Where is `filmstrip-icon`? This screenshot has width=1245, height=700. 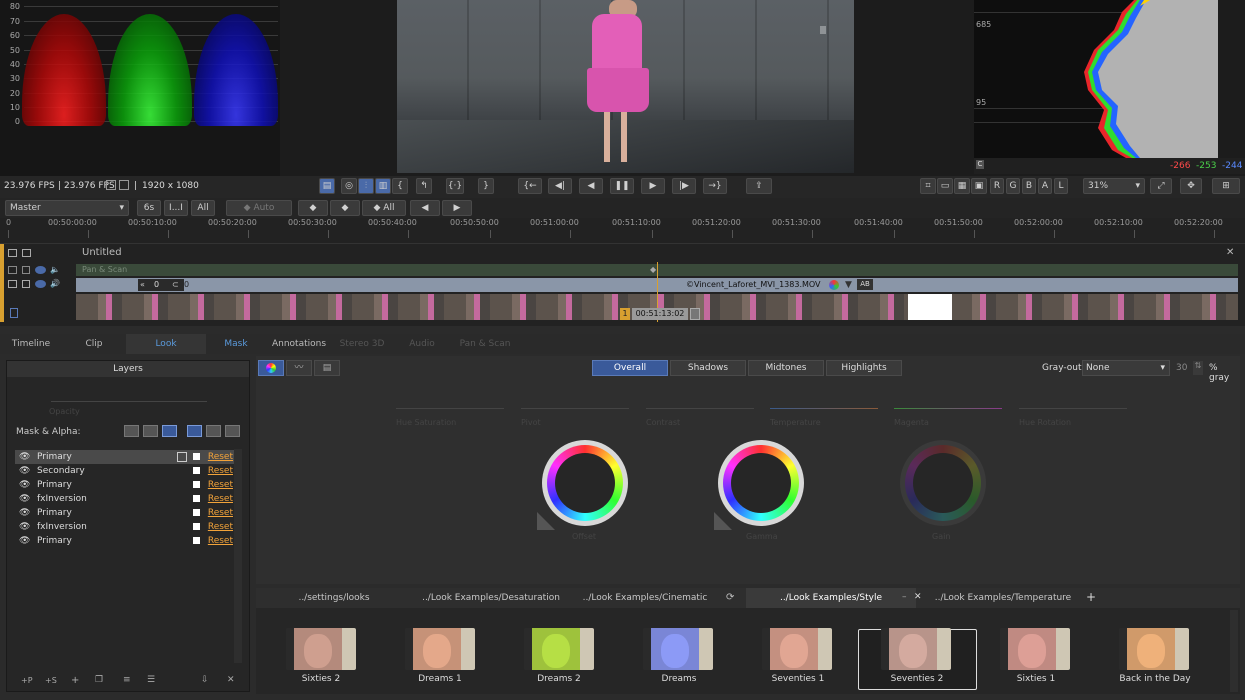 filmstrip-icon is located at coordinates (14, 313).